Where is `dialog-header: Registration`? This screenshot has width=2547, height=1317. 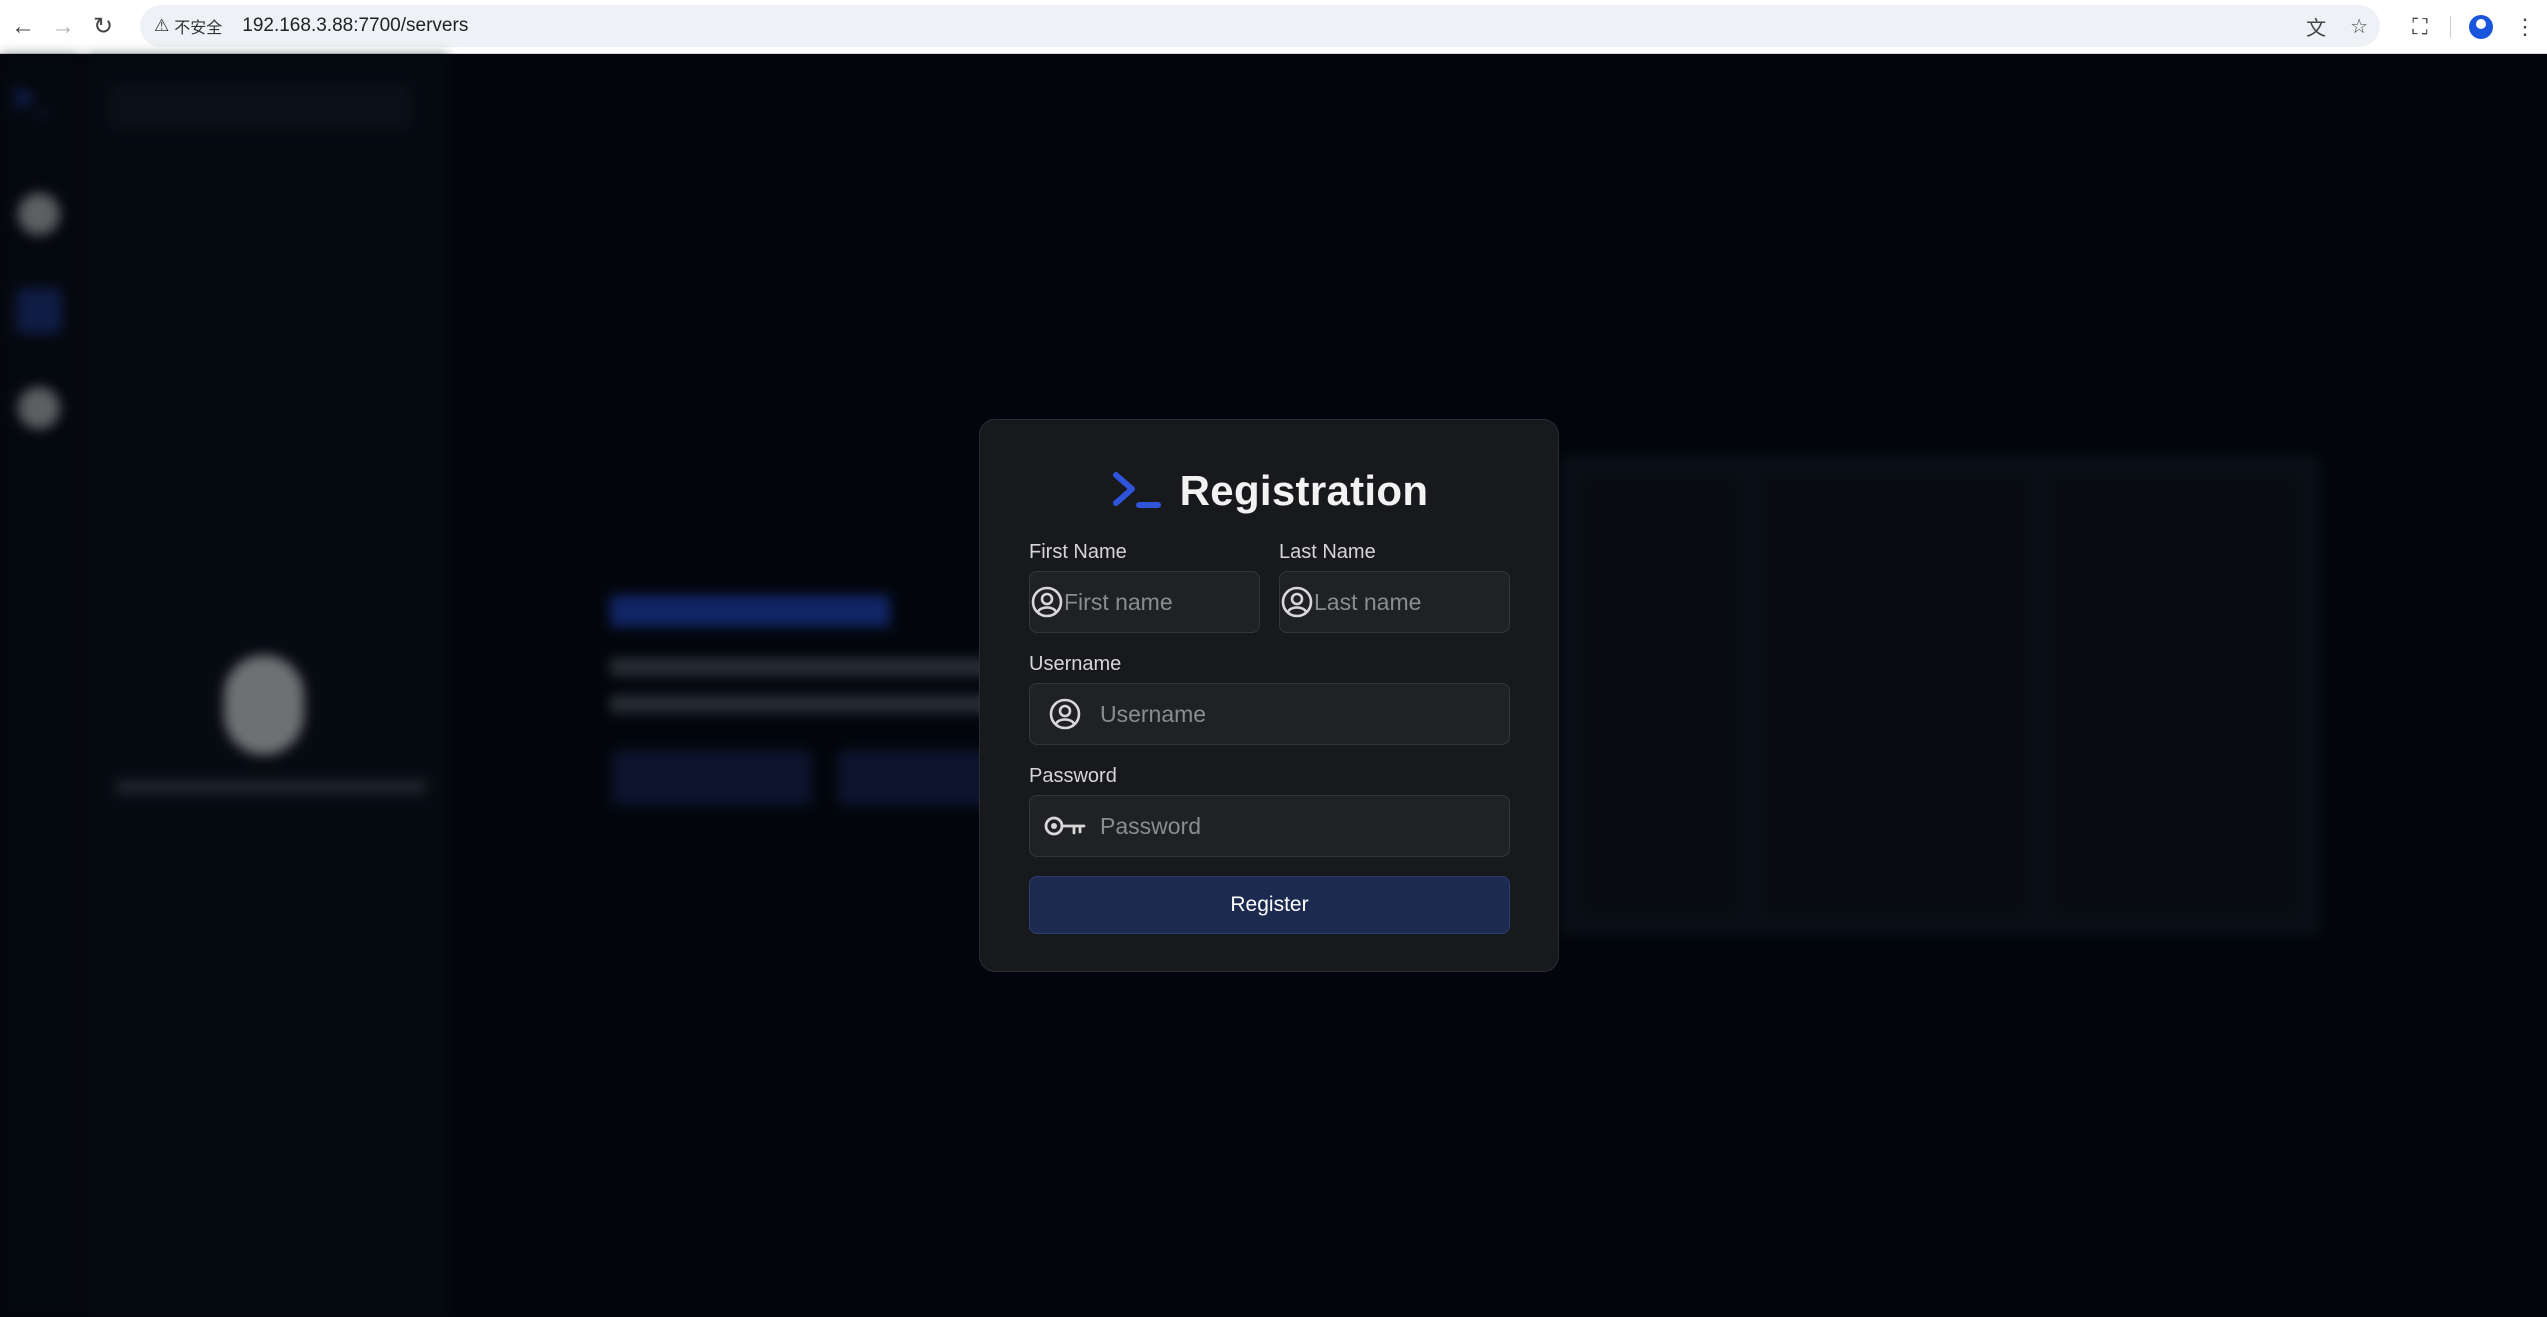
dialog-header: Registration is located at coordinates (1270, 491).